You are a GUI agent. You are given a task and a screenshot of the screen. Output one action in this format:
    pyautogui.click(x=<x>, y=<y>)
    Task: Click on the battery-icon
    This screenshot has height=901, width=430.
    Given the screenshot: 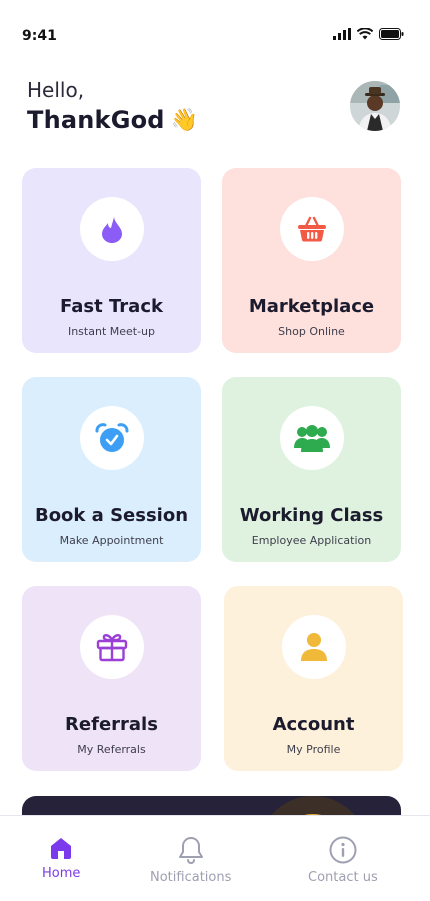 What is the action you would take?
    pyautogui.click(x=391, y=34)
    